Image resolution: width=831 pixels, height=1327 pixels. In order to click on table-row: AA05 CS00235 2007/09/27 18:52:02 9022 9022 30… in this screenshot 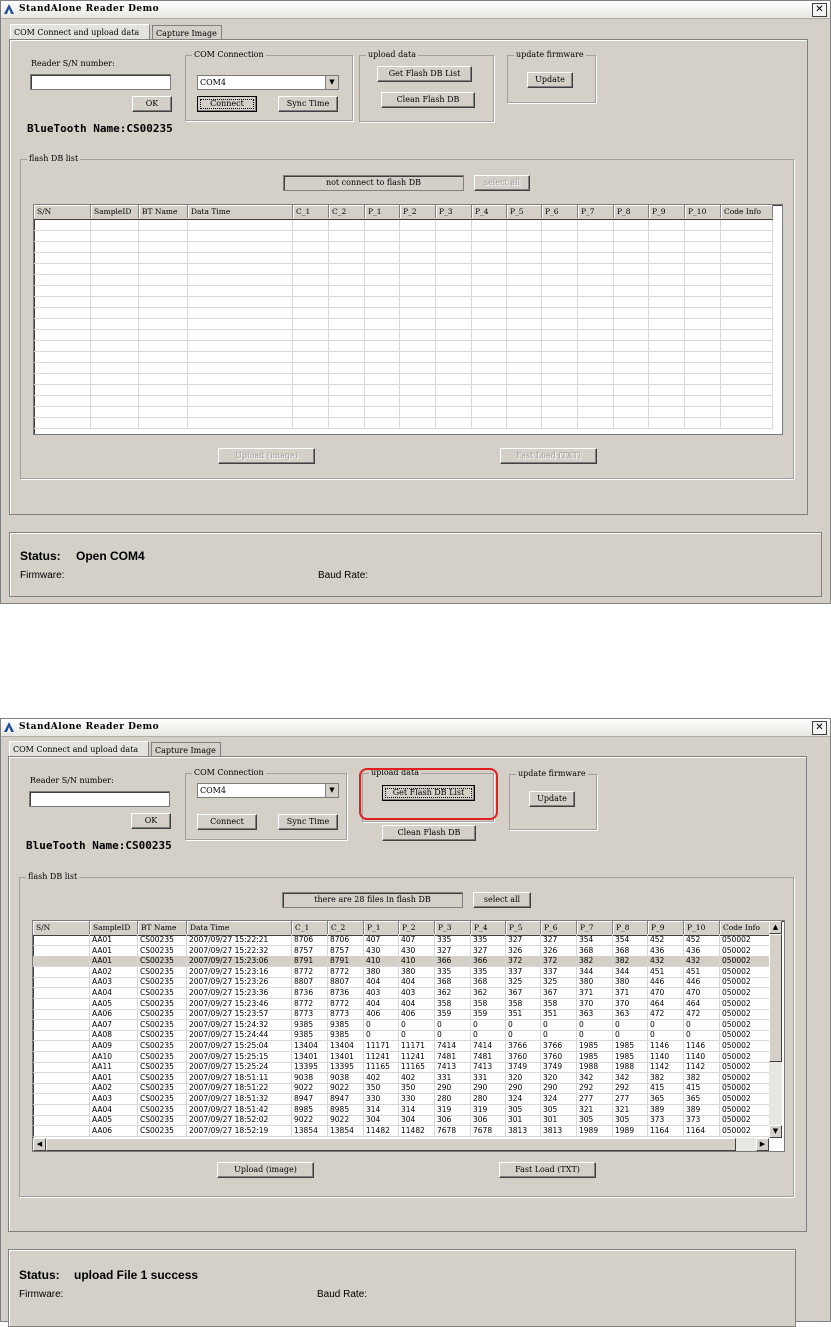, I will do `click(402, 1121)`.